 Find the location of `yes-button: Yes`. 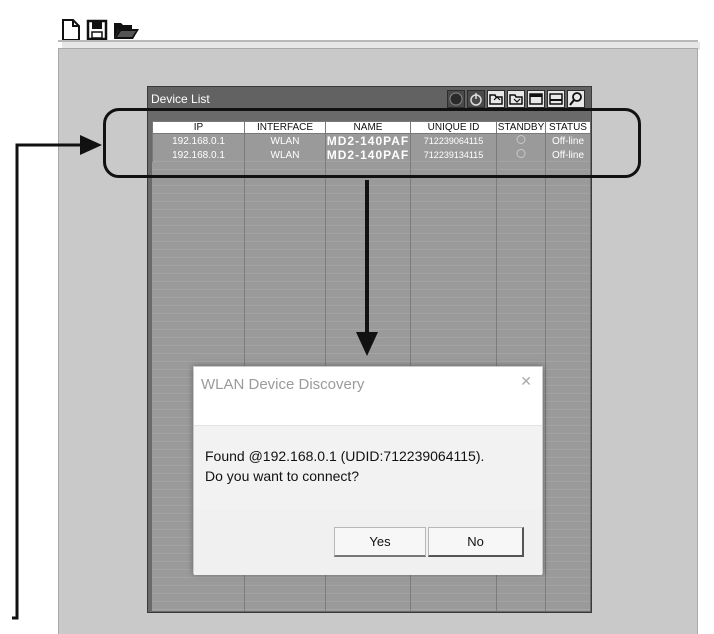

yes-button: Yes is located at coordinates (380, 542).